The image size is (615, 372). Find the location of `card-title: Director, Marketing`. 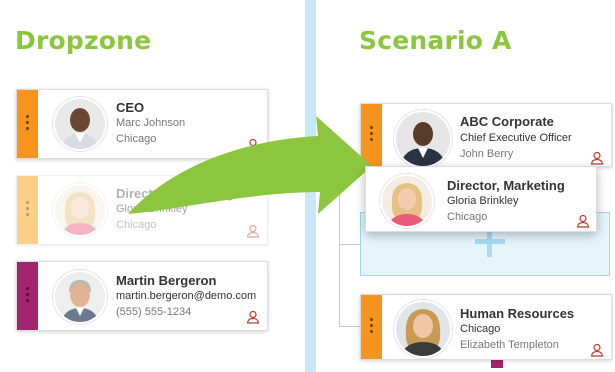

card-title: Director, Marketing is located at coordinates (506, 185).